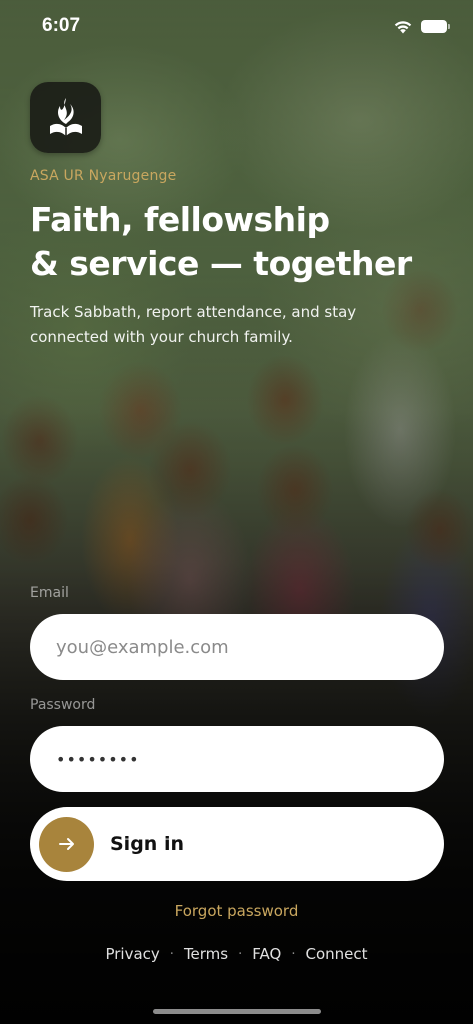  What do you see at coordinates (236, 28) in the screenshot?
I see `status-bar: 6:07` at bounding box center [236, 28].